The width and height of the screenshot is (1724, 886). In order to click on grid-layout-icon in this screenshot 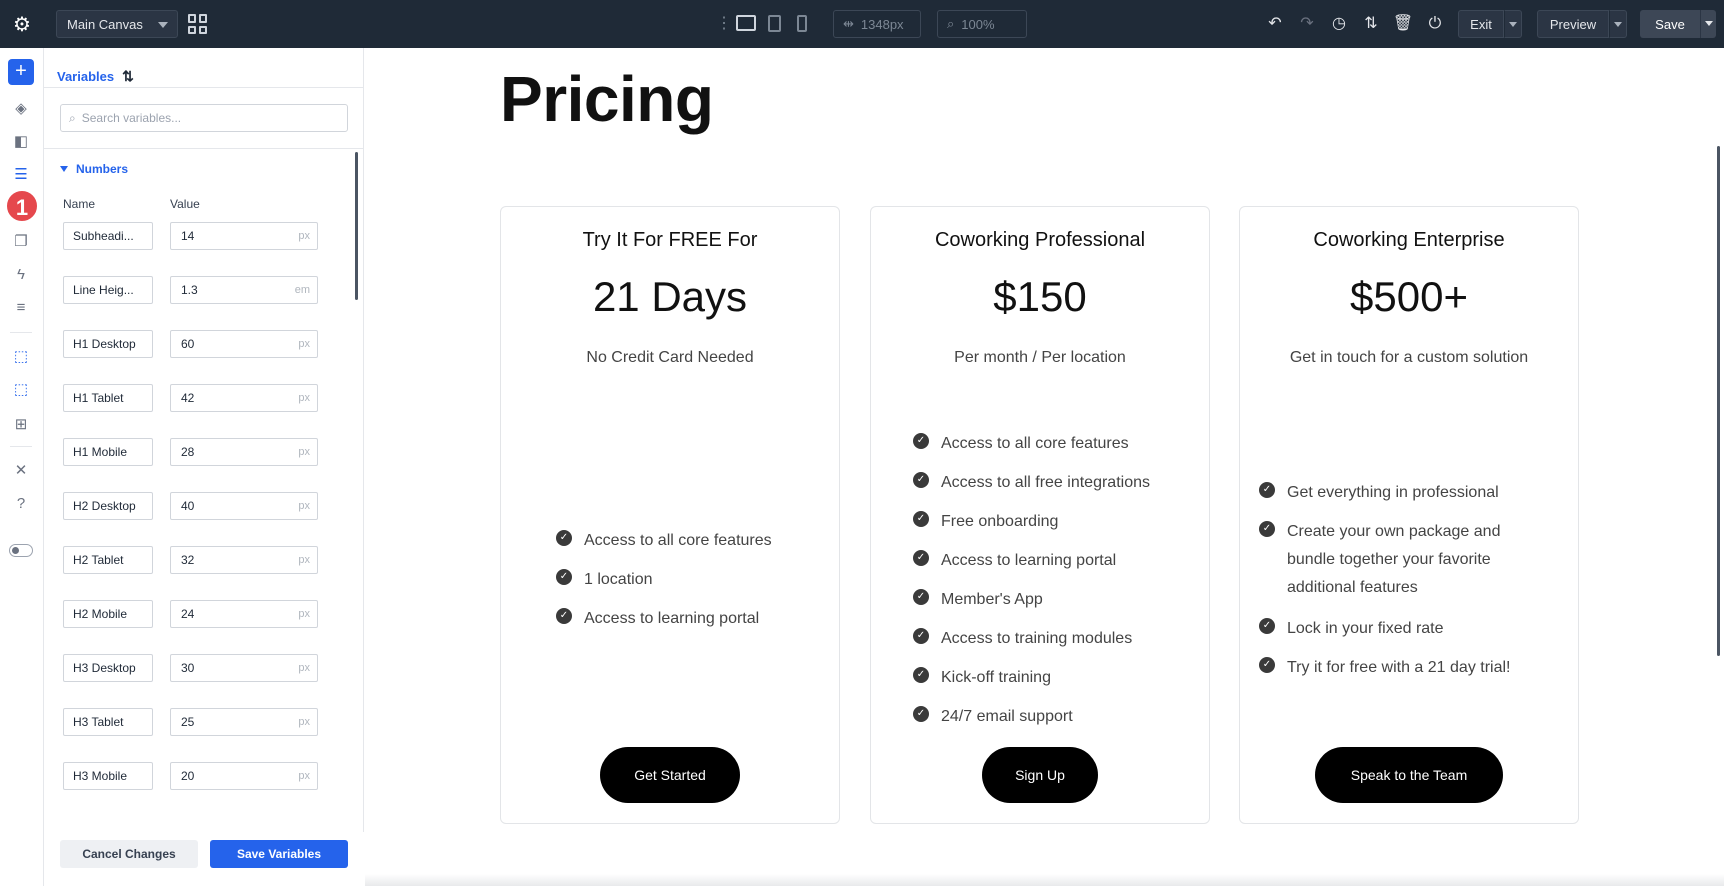, I will do `click(198, 24)`.